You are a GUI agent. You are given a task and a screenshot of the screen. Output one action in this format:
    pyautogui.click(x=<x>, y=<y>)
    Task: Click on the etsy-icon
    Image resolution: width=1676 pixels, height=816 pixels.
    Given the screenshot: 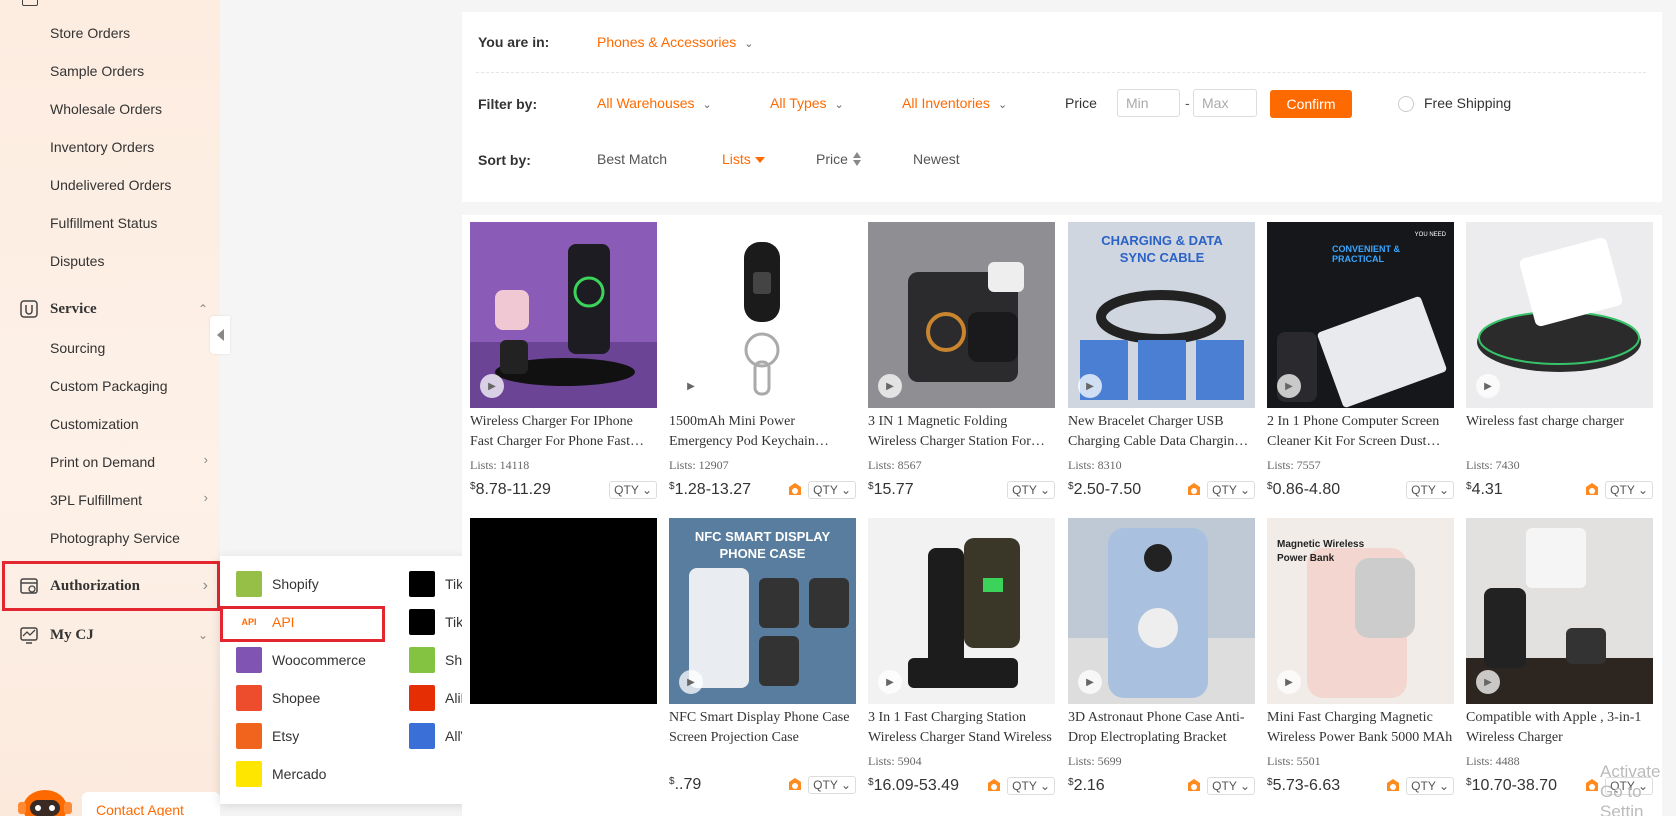 What is the action you would take?
    pyautogui.click(x=249, y=736)
    